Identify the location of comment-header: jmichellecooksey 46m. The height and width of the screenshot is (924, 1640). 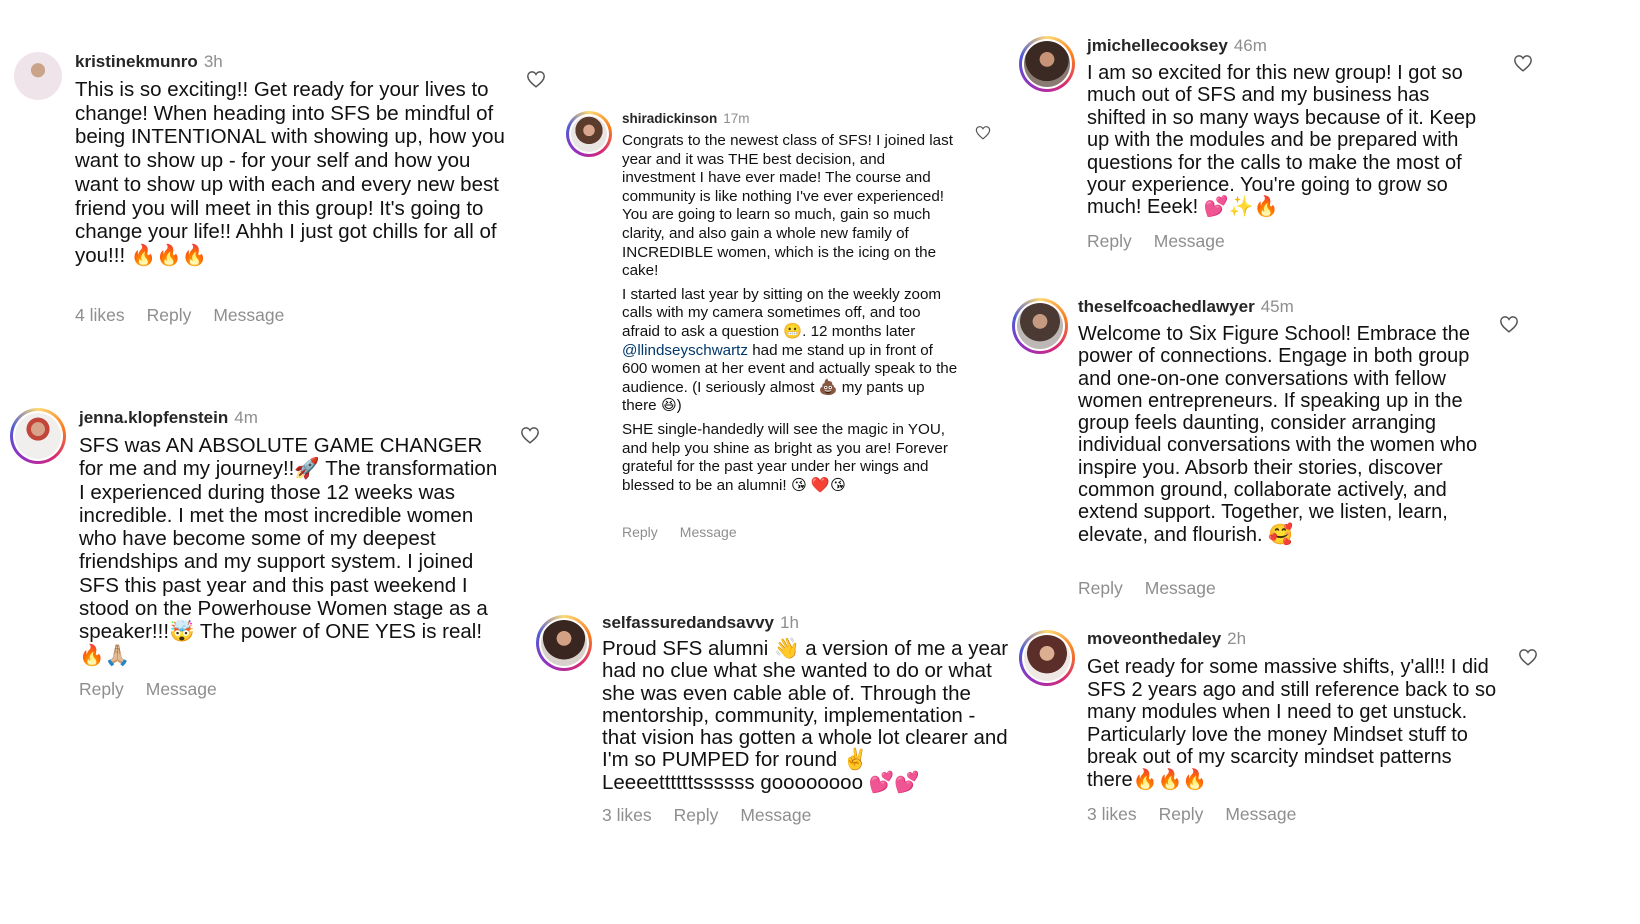
(1177, 46).